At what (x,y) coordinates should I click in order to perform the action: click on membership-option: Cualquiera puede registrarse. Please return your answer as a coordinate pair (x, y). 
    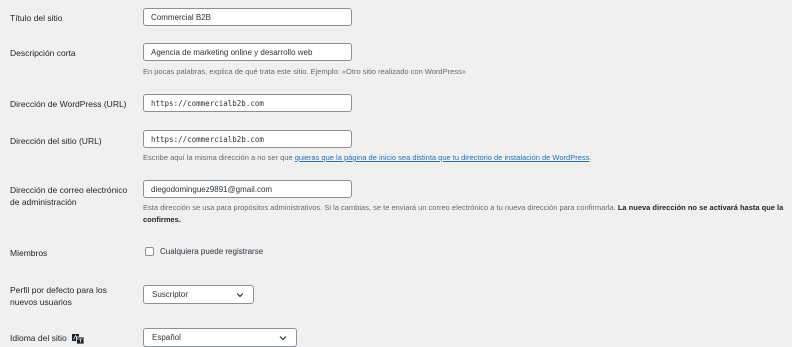
    Looking at the image, I should click on (204, 251).